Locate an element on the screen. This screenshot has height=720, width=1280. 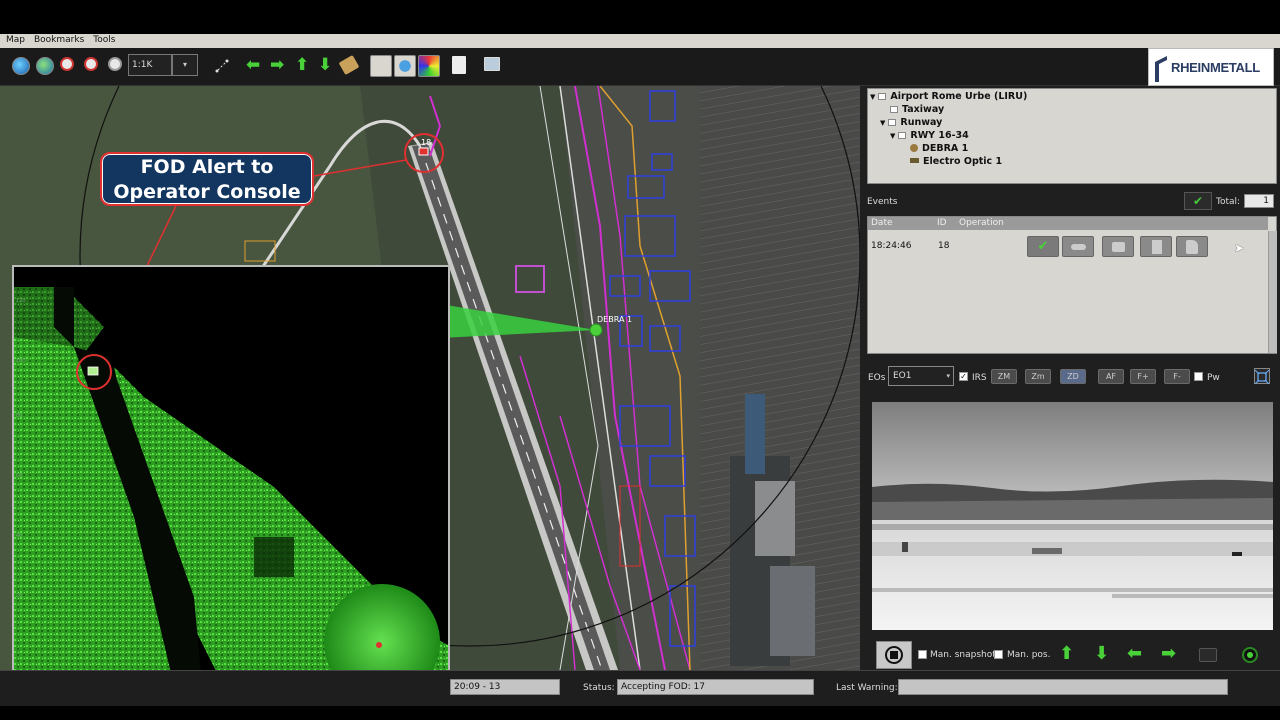
man-snapshot-label: Man. snapshot is located at coordinates (963, 655).